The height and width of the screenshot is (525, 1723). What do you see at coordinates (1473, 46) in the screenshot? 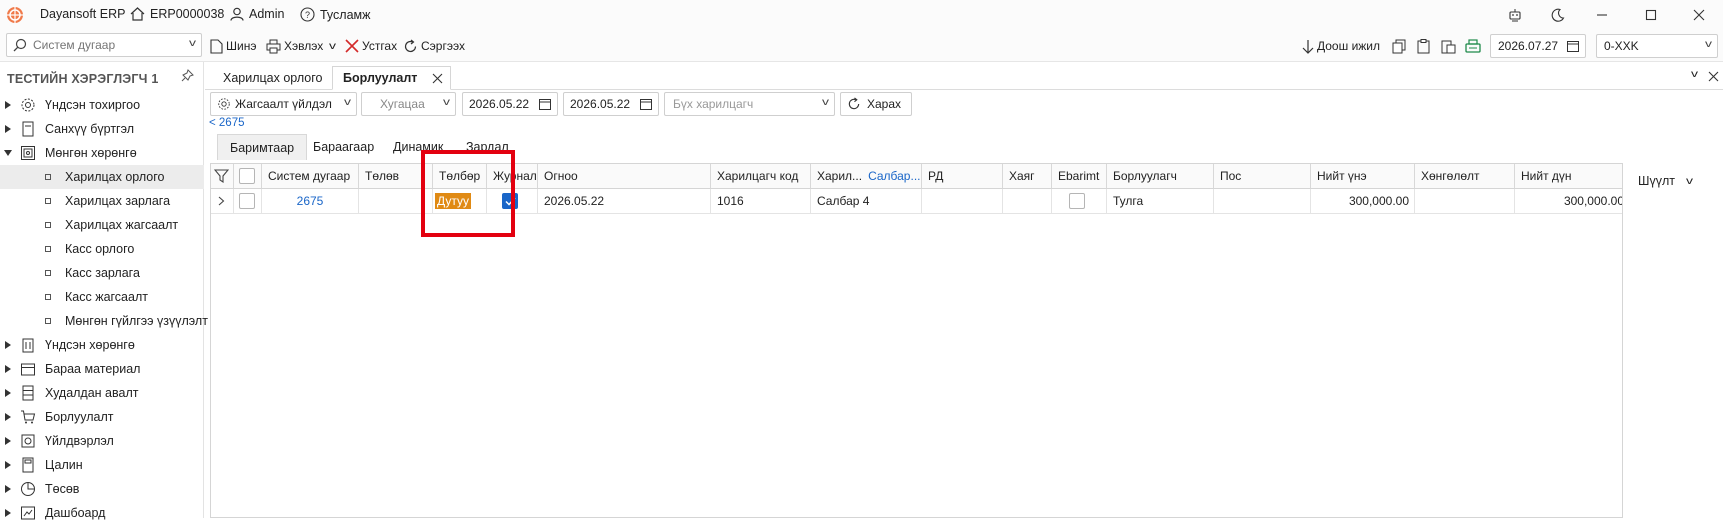
I see `cash-register-icon` at bounding box center [1473, 46].